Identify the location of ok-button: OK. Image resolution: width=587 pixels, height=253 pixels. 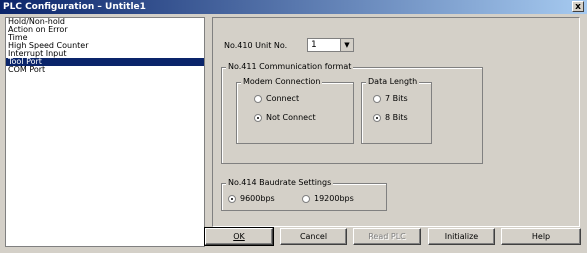
(239, 236).